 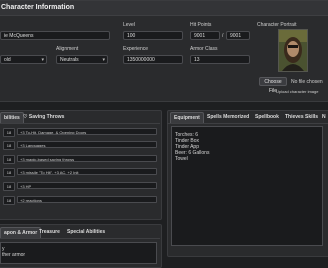 I want to click on character-portrait, so click(x=293, y=50).